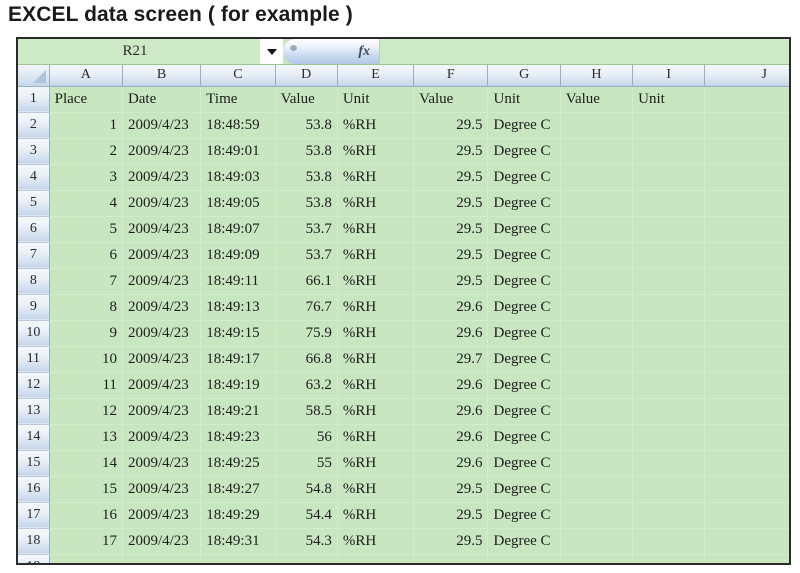 This screenshot has height=573, width=800. What do you see at coordinates (746, 229) in the screenshot?
I see `cell-j6` at bounding box center [746, 229].